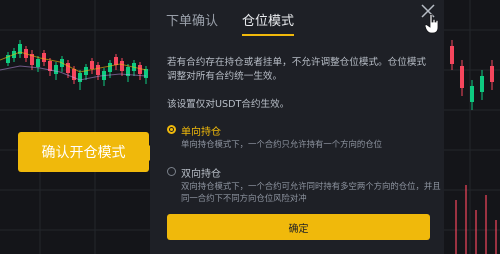 This screenshot has width=500, height=254. Describe the element at coordinates (228, 104) in the screenshot. I see `usdt-note: 该设置仅对USDT合约生效。` at that location.